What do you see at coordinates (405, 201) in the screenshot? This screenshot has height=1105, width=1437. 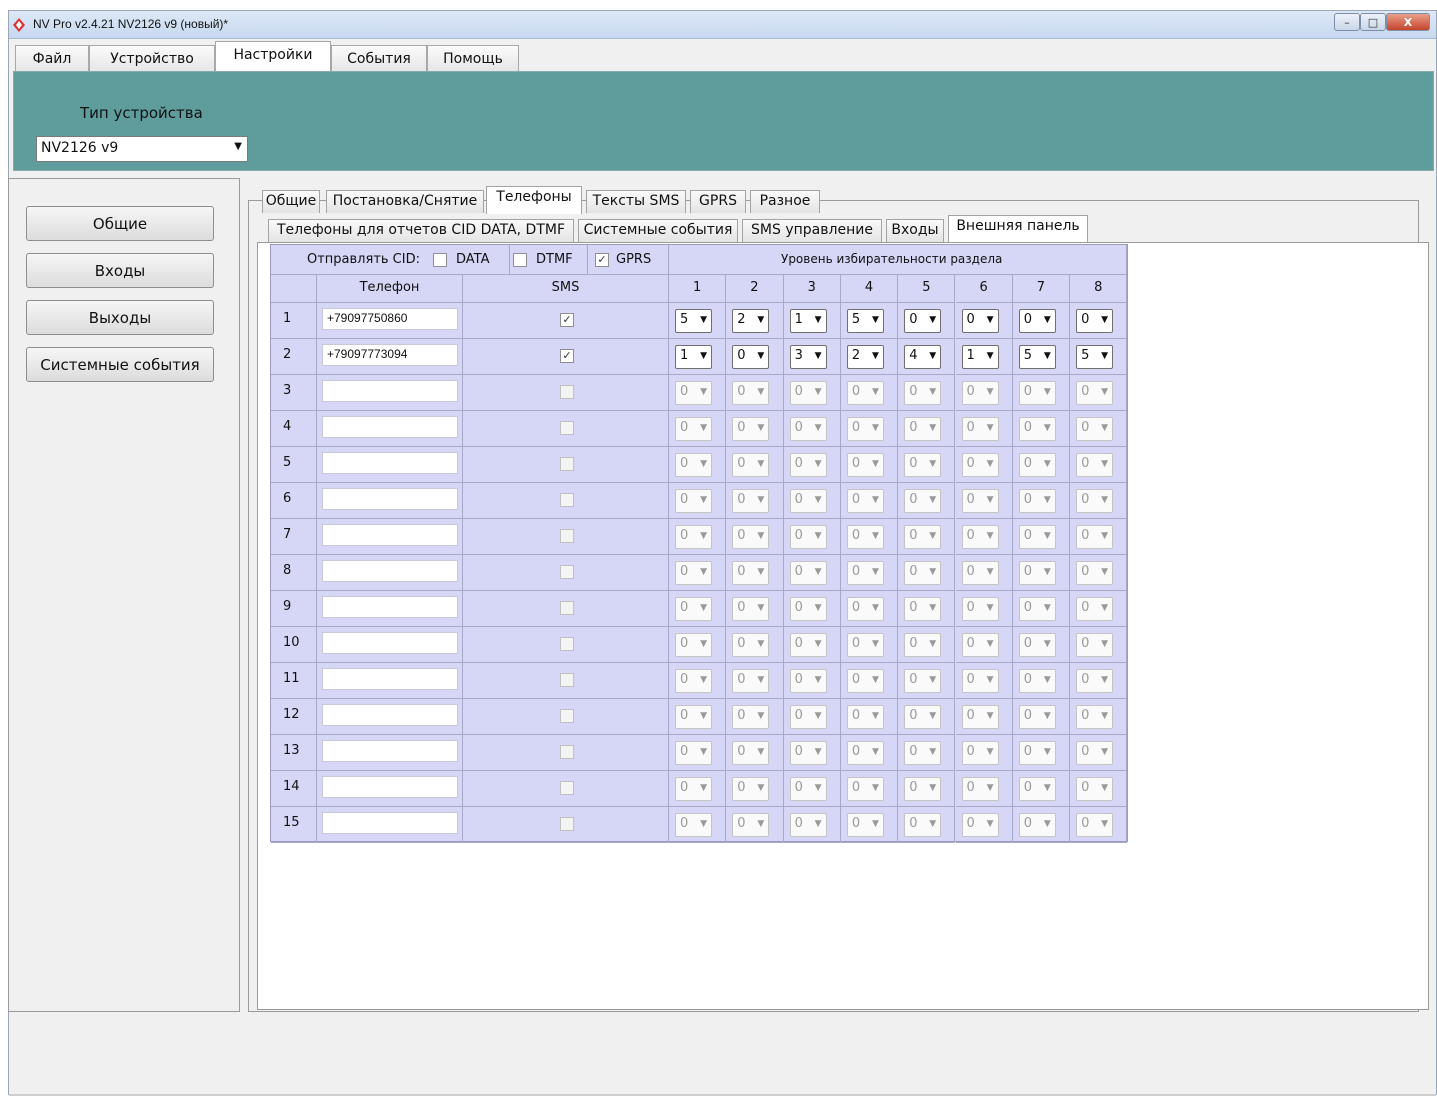 I see `tab-arm-disarm: Постановка/Снятие` at bounding box center [405, 201].